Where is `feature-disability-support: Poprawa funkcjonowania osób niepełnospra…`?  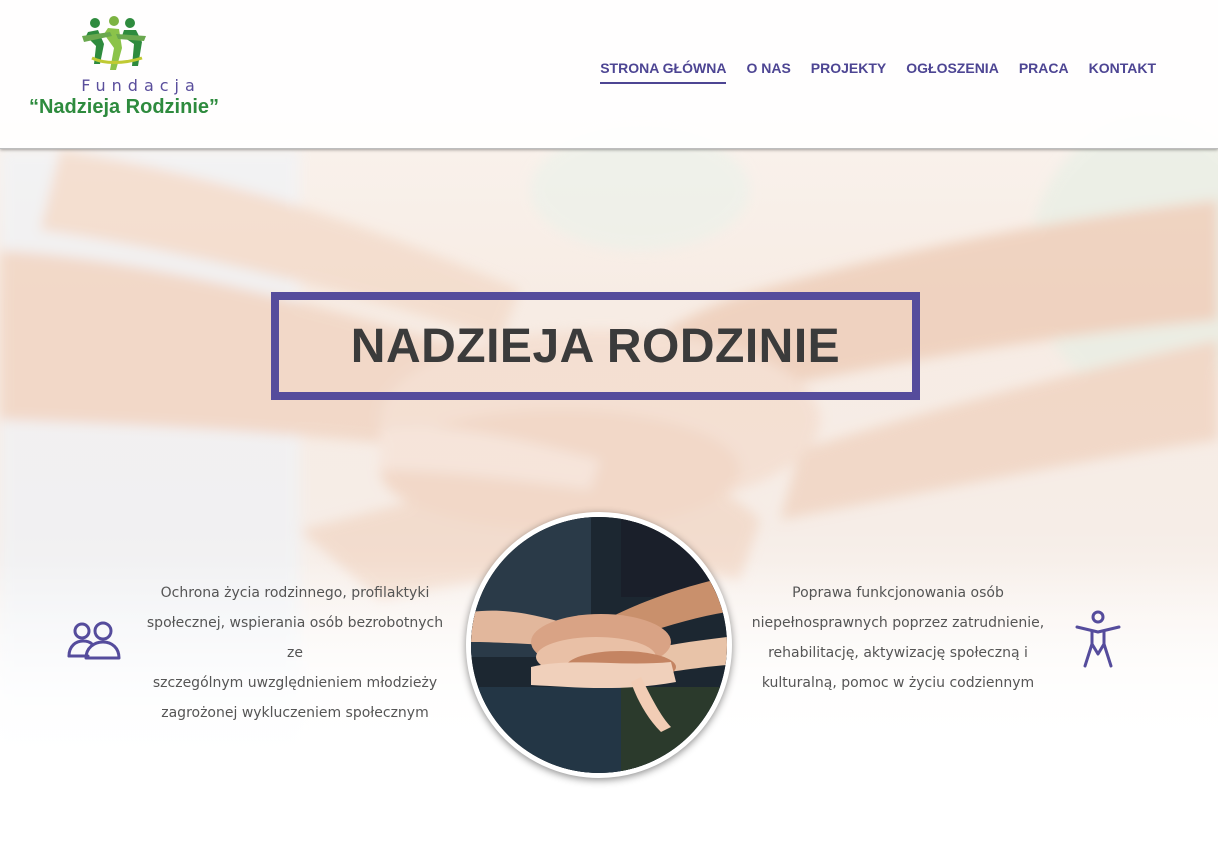
feature-disability-support: Poprawa funkcjonowania osób niepełnospra… is located at coordinates (898, 638).